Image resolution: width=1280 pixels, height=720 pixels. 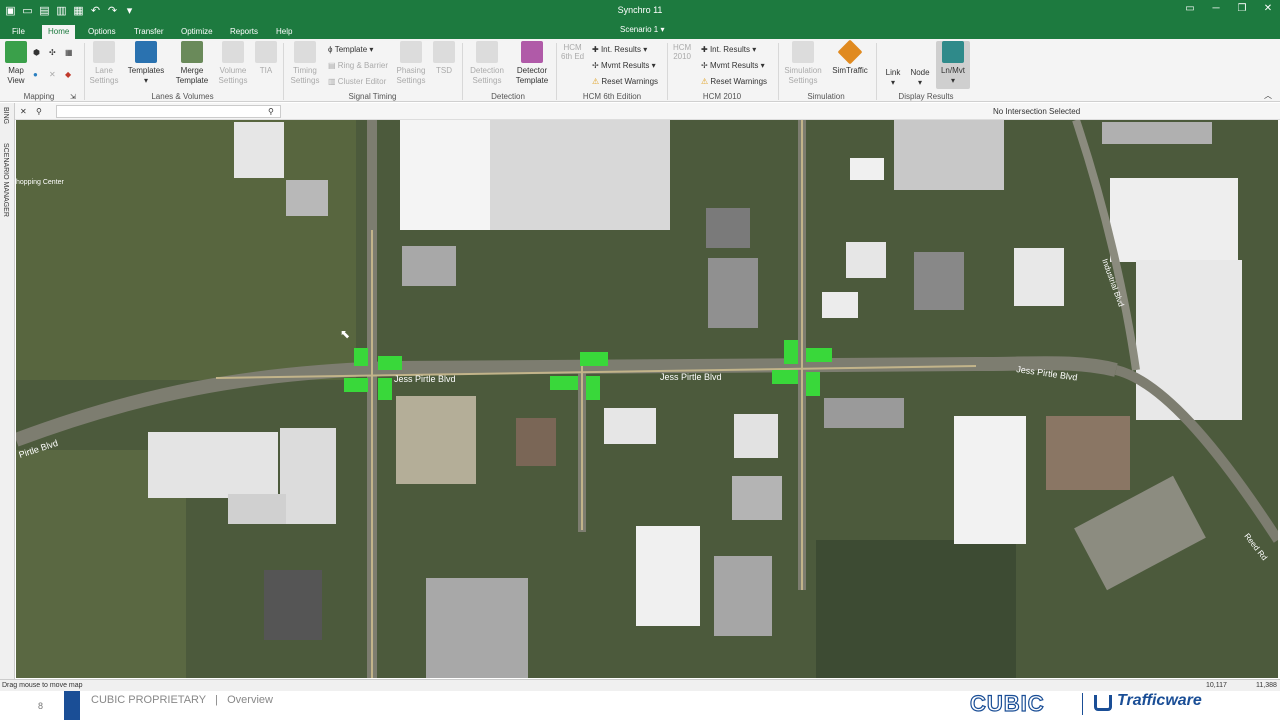 What do you see at coordinates (40, 182) in the screenshot?
I see `poi-label: hopping Center` at bounding box center [40, 182].